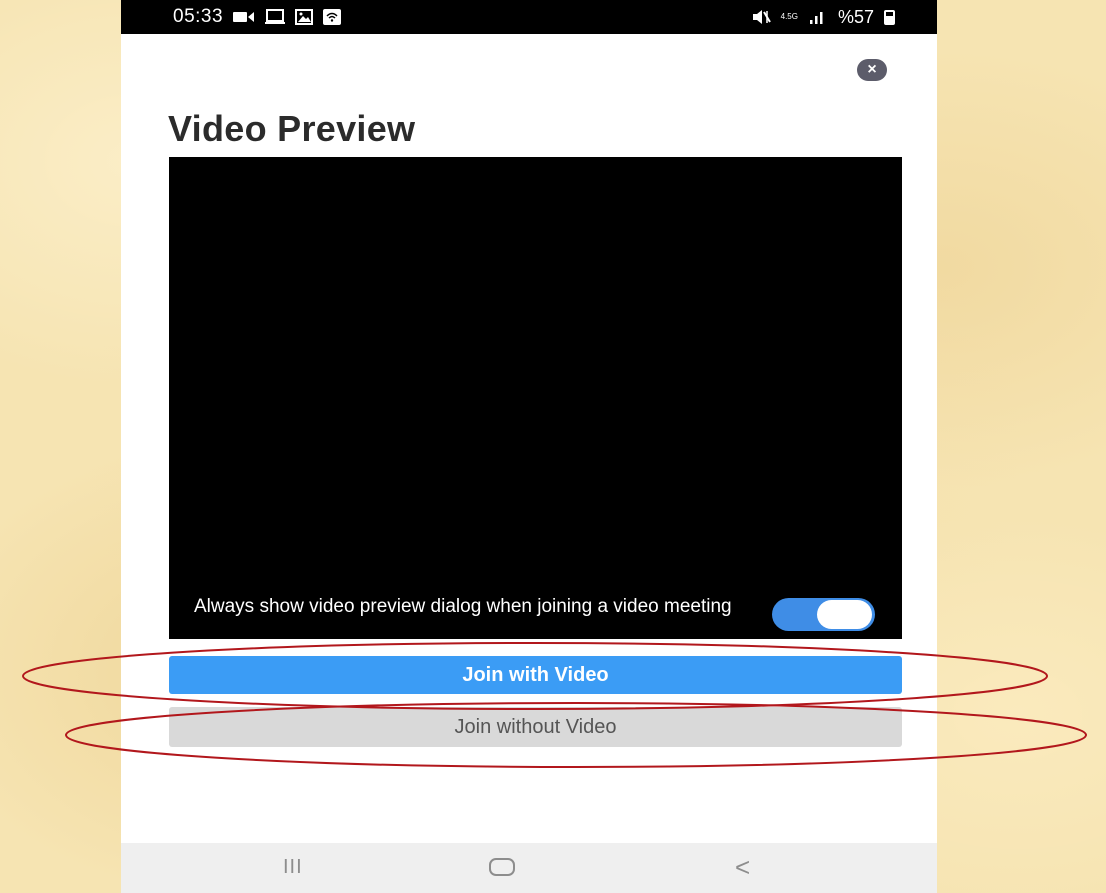 Image resolution: width=1106 pixels, height=893 pixels. What do you see at coordinates (502, 867) in the screenshot?
I see `home-icon` at bounding box center [502, 867].